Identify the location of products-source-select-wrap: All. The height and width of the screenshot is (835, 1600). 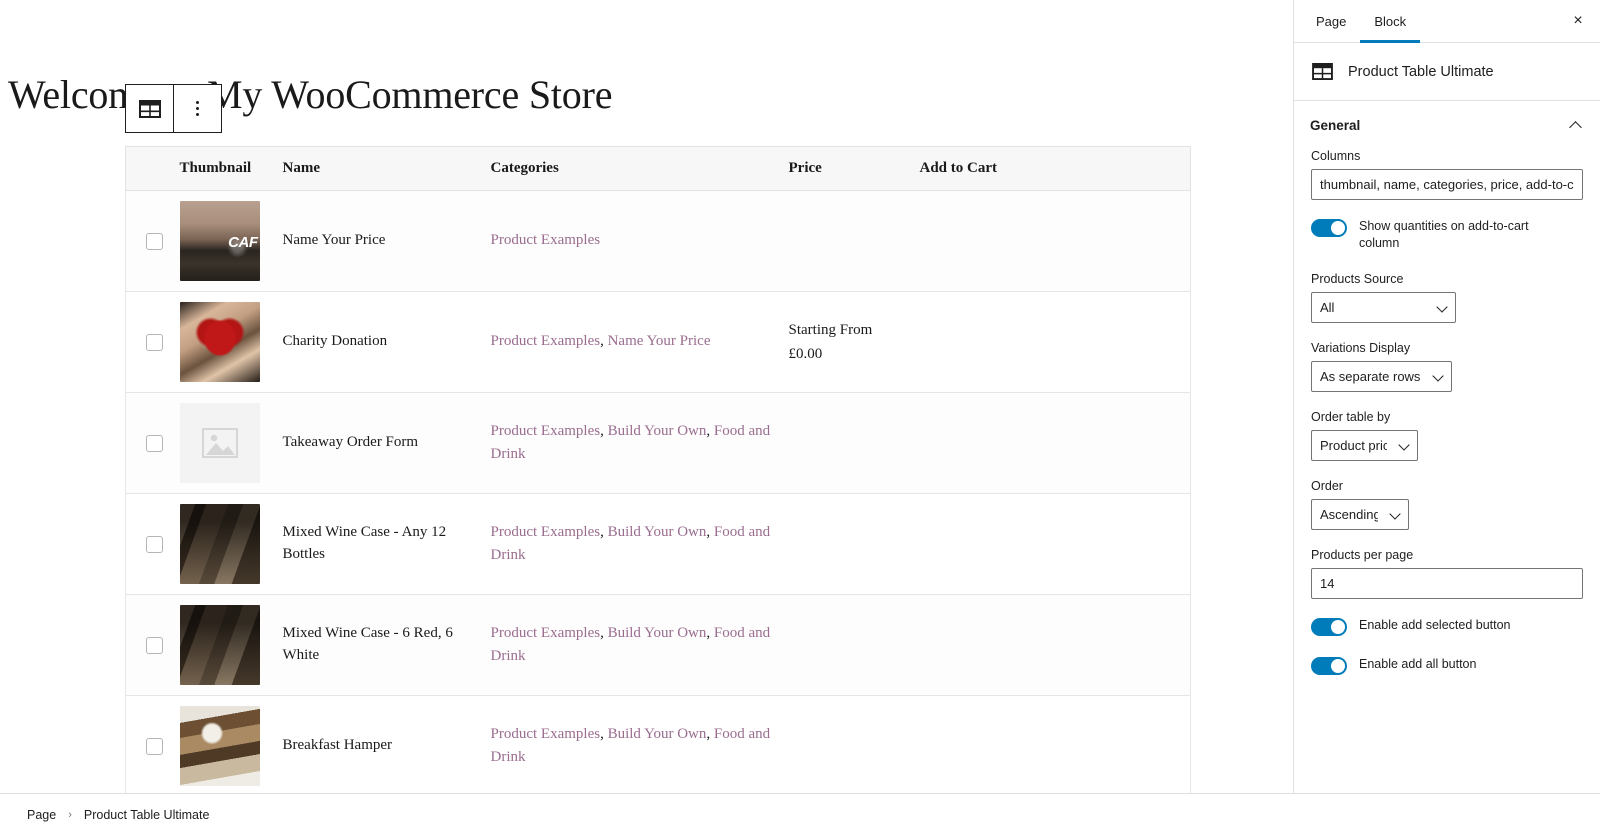
(1383, 307).